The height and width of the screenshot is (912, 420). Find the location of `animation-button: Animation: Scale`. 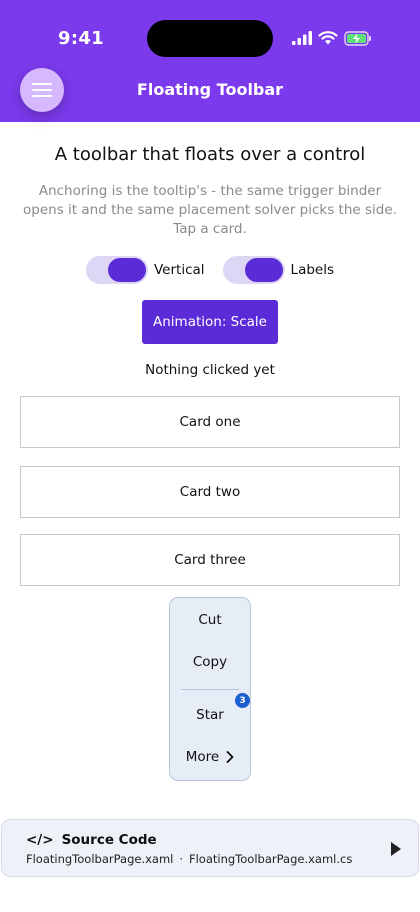

animation-button: Animation: Scale is located at coordinates (210, 322).